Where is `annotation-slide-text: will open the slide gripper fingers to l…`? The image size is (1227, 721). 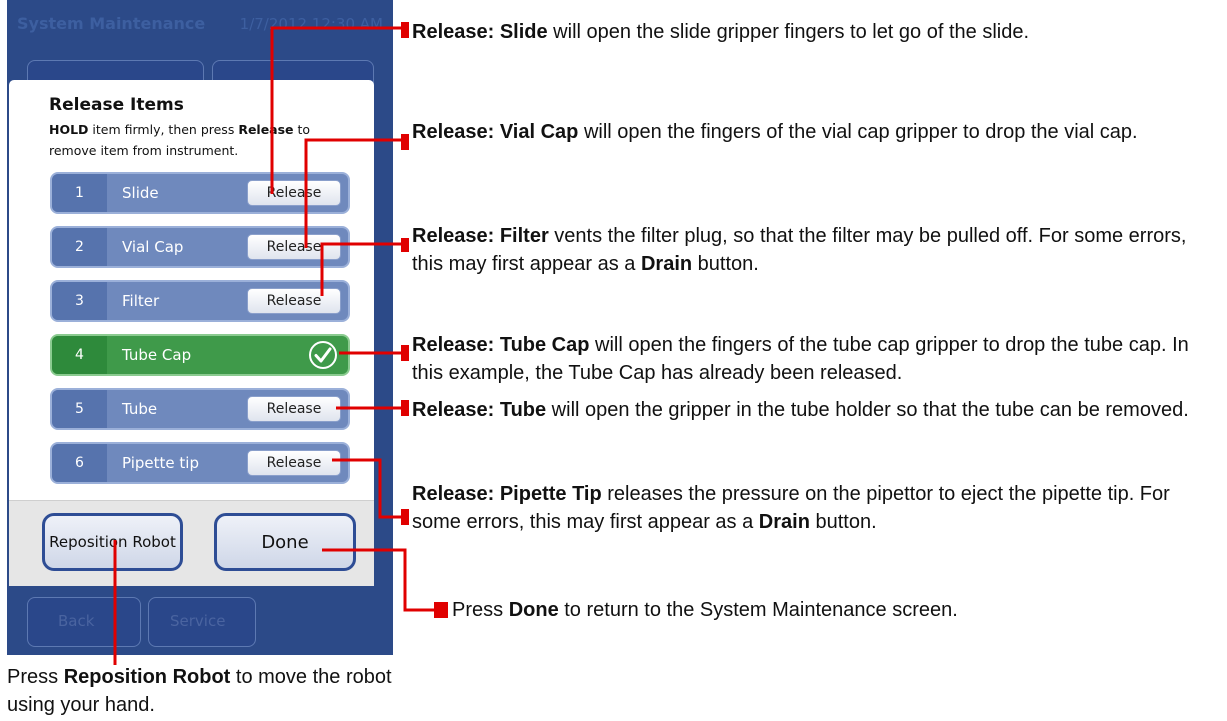
annotation-slide-text: will open the slide gripper fingers to l… is located at coordinates (788, 32).